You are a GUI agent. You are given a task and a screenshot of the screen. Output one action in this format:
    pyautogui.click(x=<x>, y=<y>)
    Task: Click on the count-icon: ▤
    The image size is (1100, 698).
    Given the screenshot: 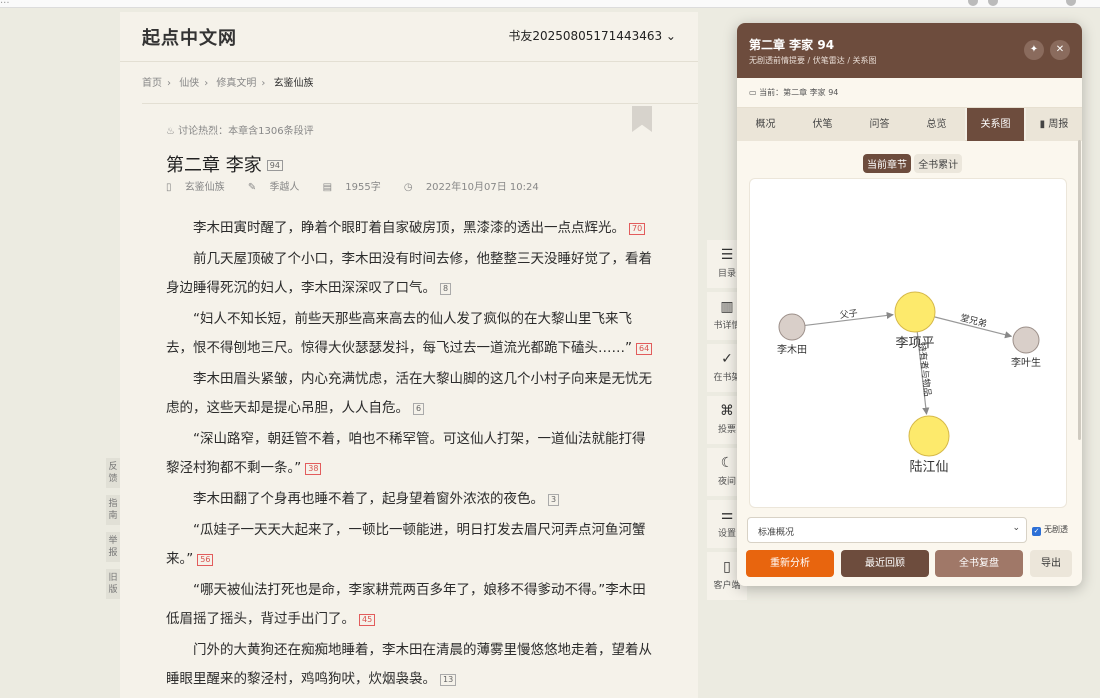 What is the action you would take?
    pyautogui.click(x=329, y=187)
    